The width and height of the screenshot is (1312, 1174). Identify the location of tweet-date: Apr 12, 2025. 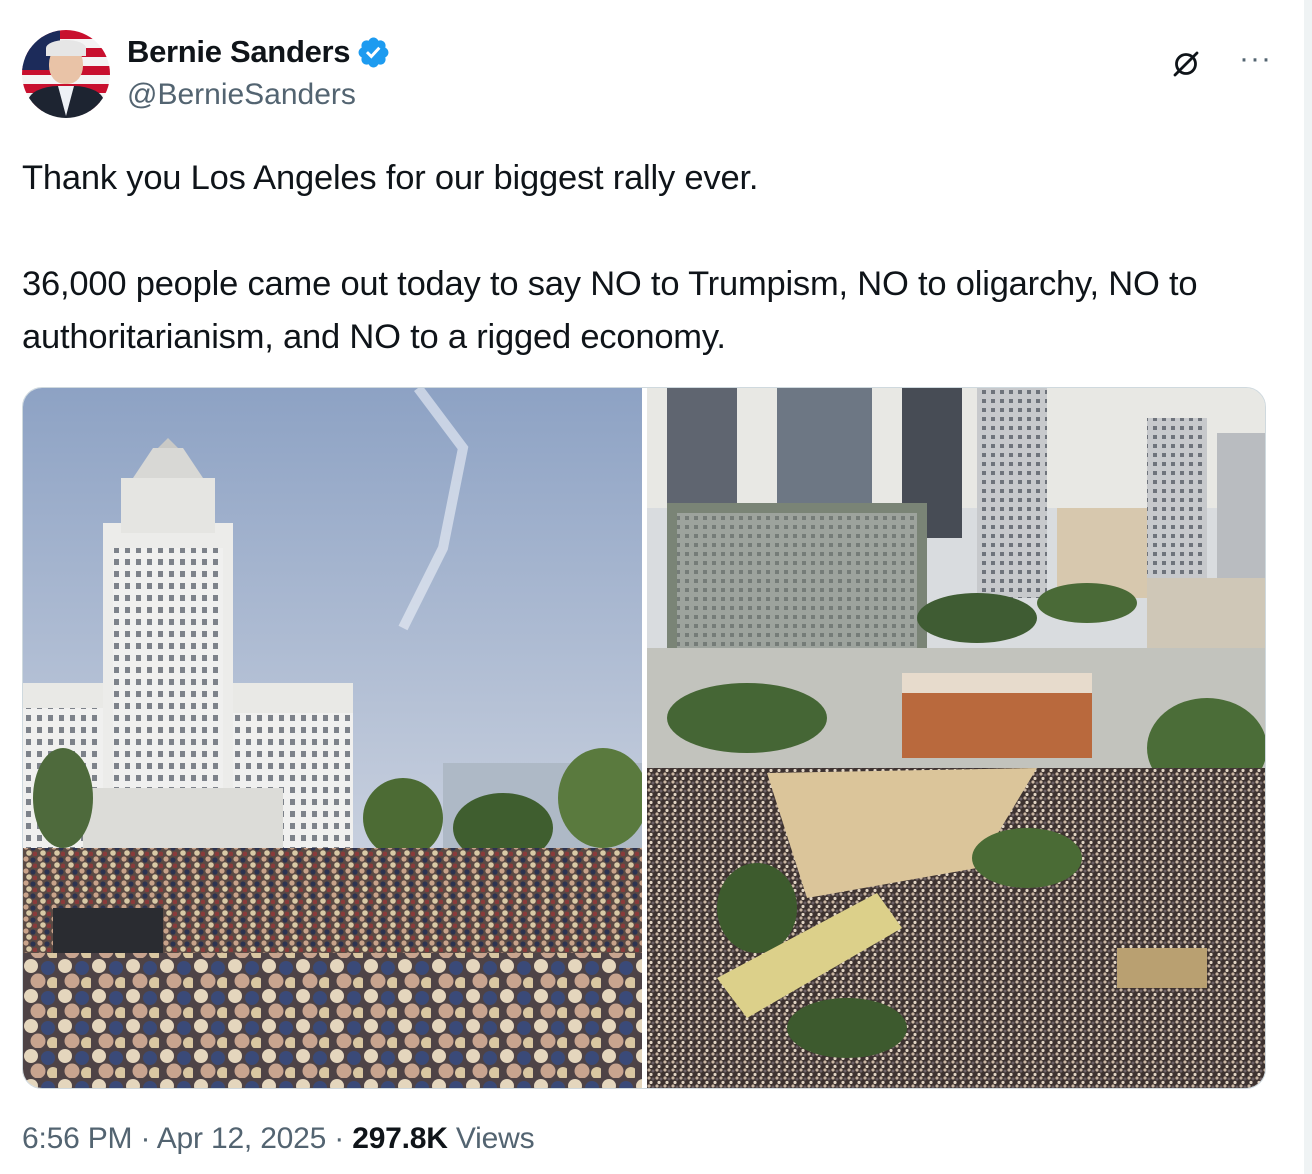
(242, 1138).